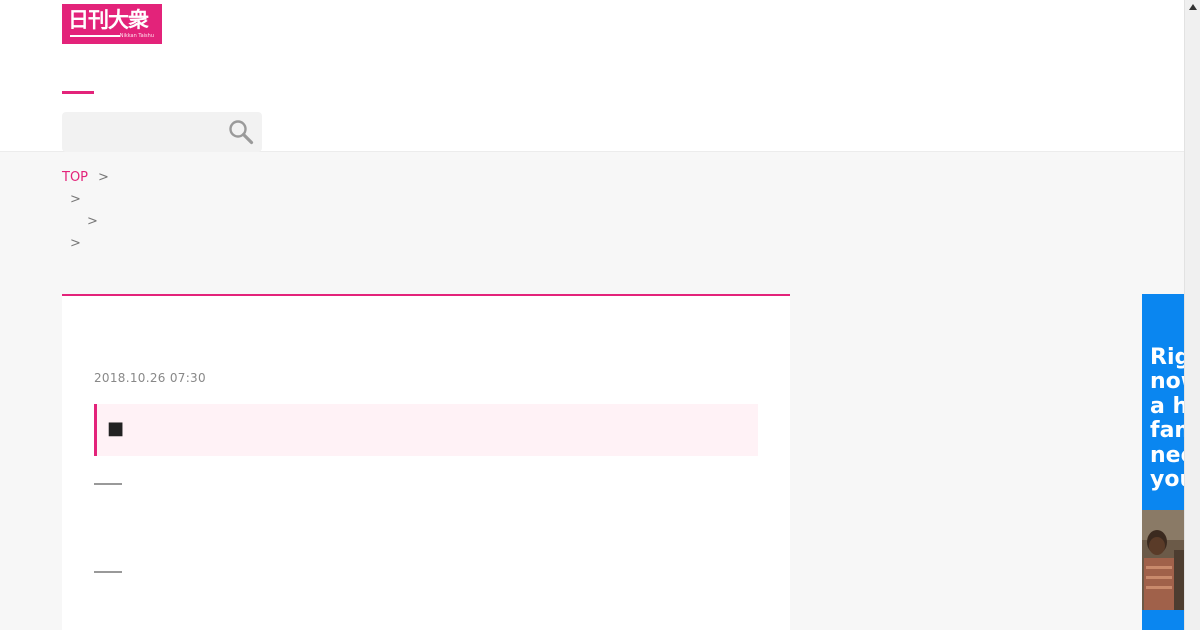 The width and height of the screenshot is (1200, 630). I want to click on vertical-scrollbar, so click(1192, 315).